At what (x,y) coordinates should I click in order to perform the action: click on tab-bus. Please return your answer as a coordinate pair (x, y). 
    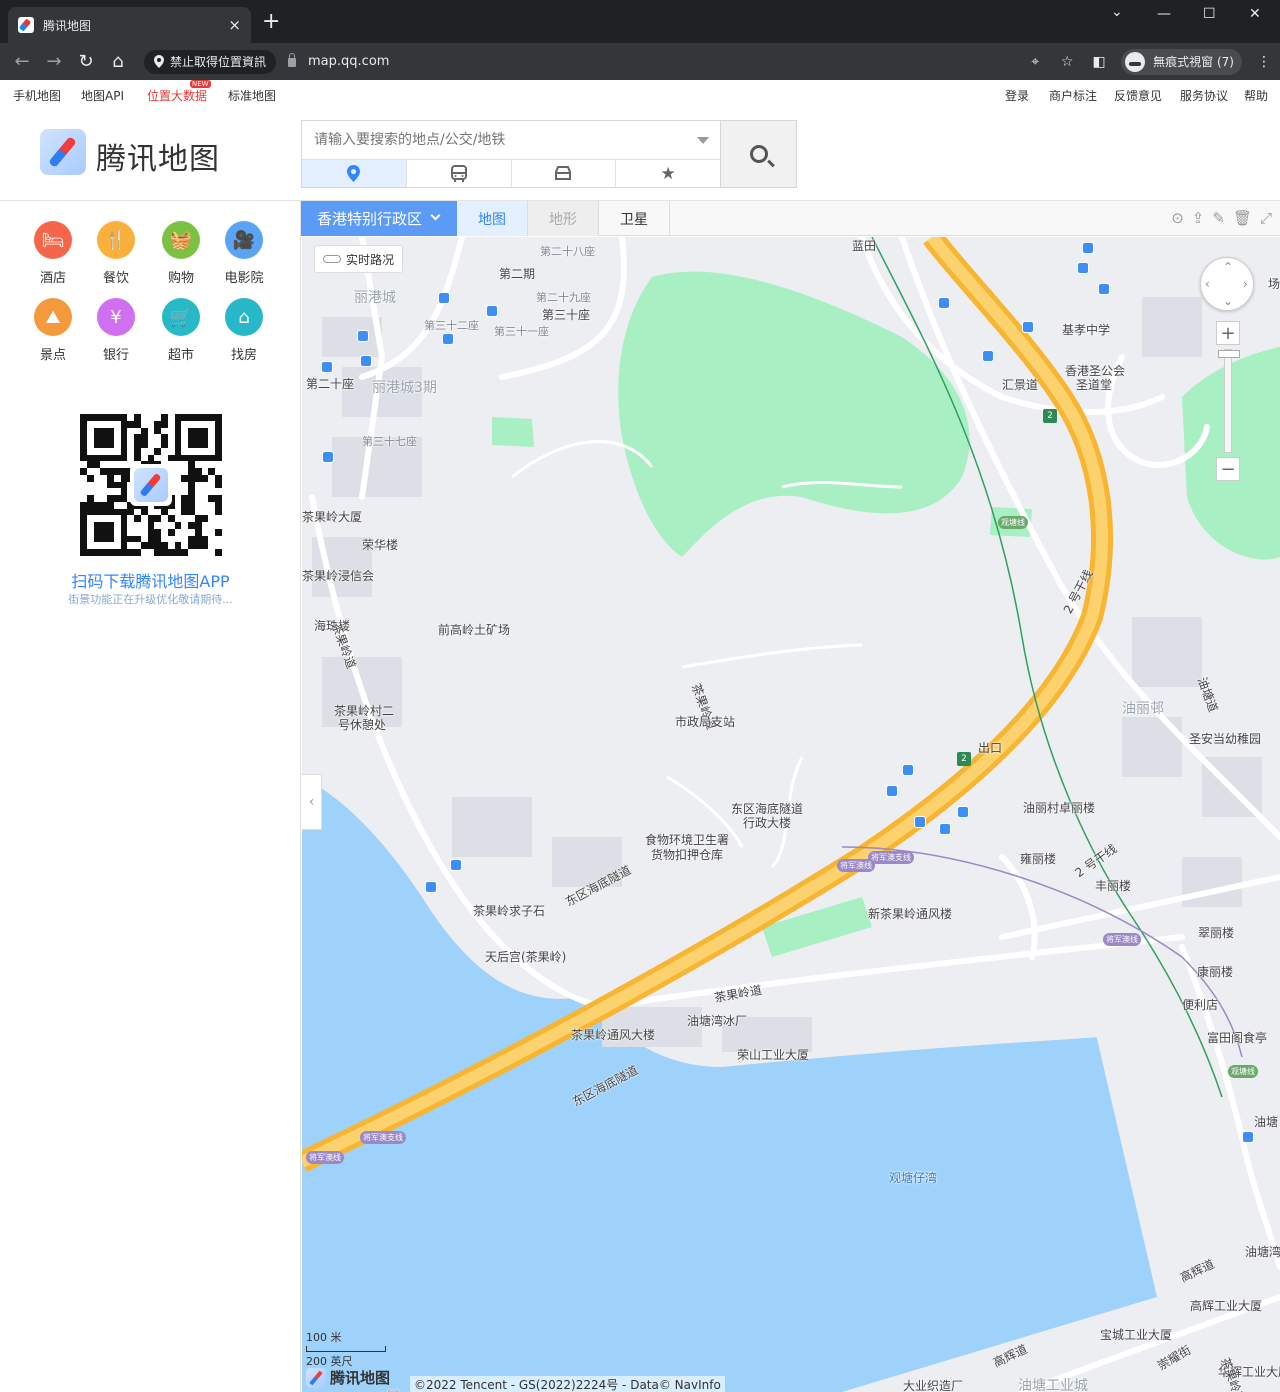
    Looking at the image, I should click on (459, 173).